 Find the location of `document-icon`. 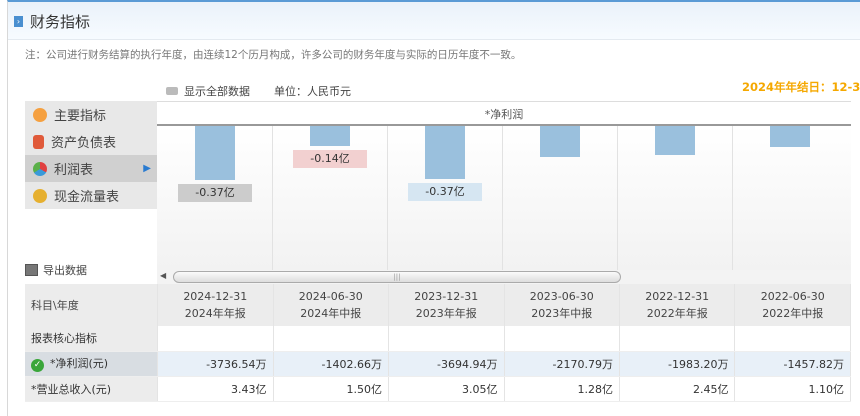

document-icon is located at coordinates (38, 141).